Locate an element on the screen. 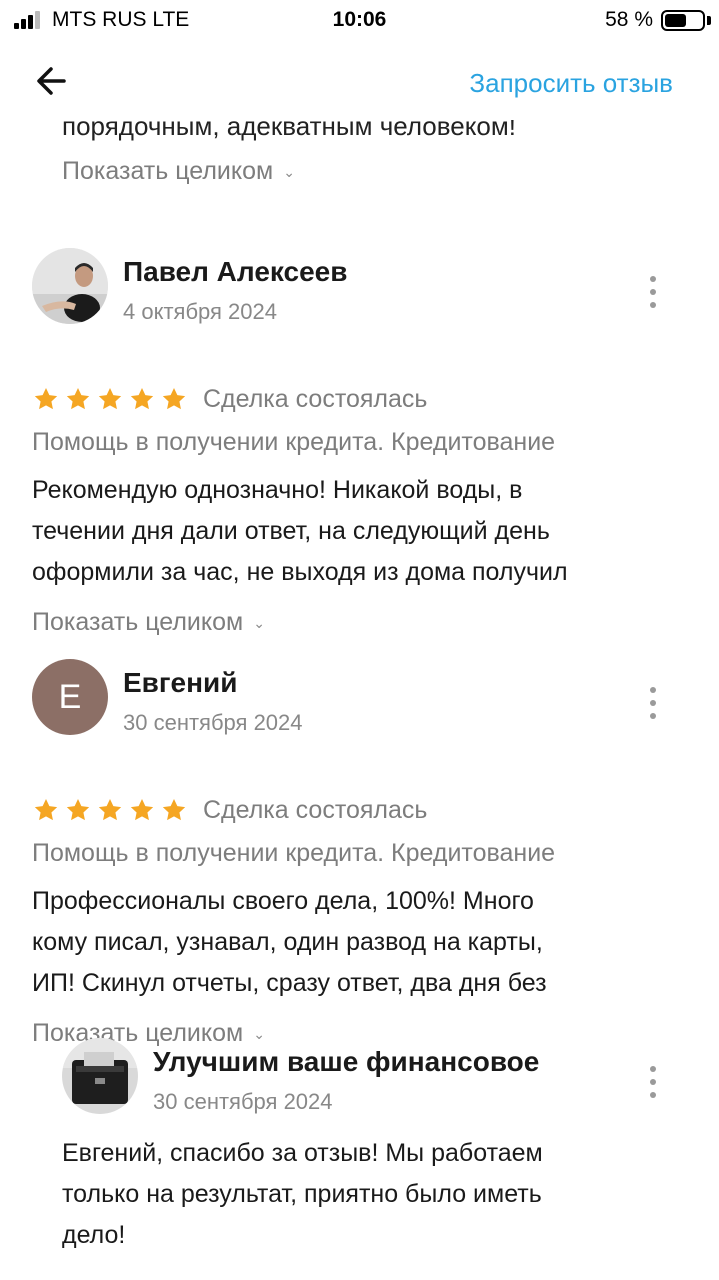  reply-text-line: только на результат, приятно было иметь is located at coordinates (302, 1194).